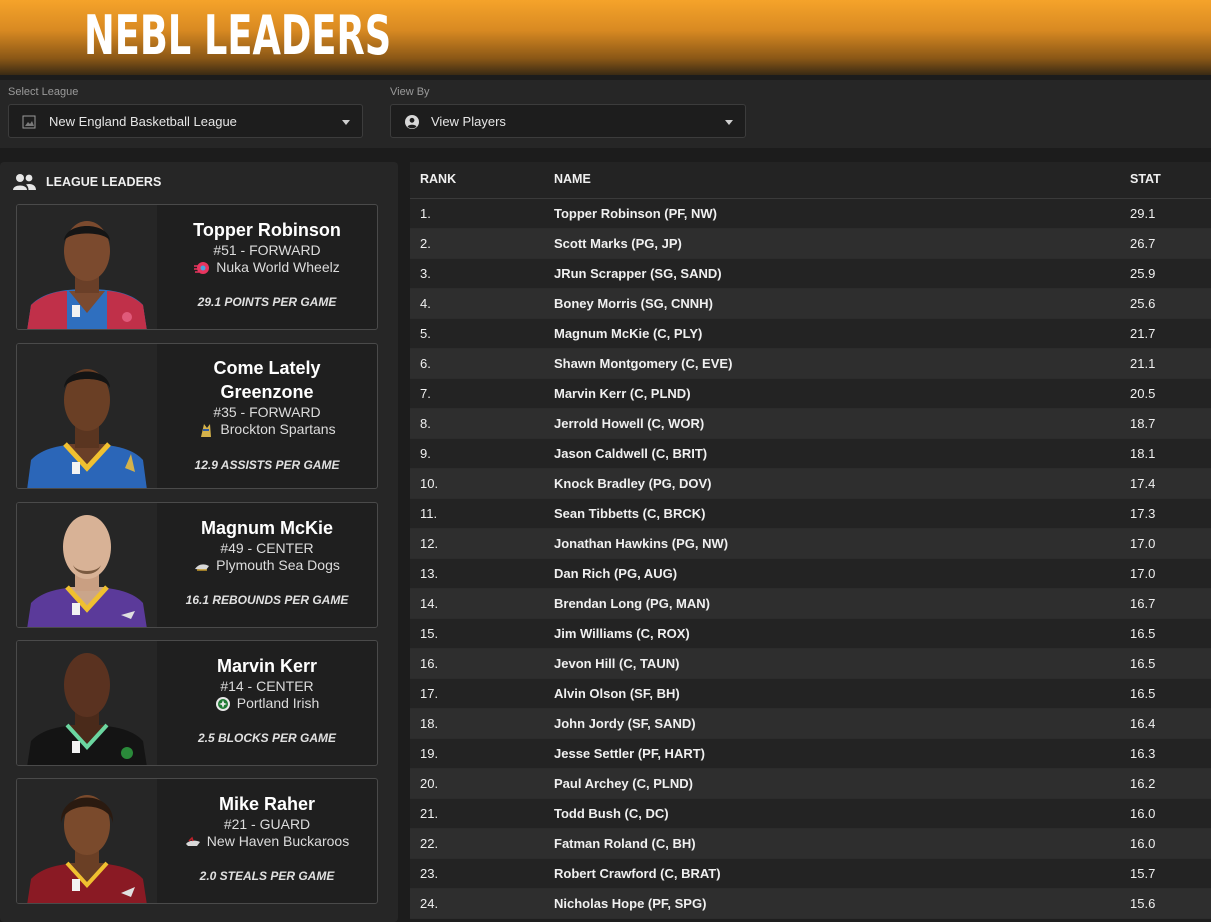 This screenshot has width=1211, height=922. Describe the element at coordinates (143, 121) in the screenshot. I see `league-select-value: New England Basketball League` at that location.